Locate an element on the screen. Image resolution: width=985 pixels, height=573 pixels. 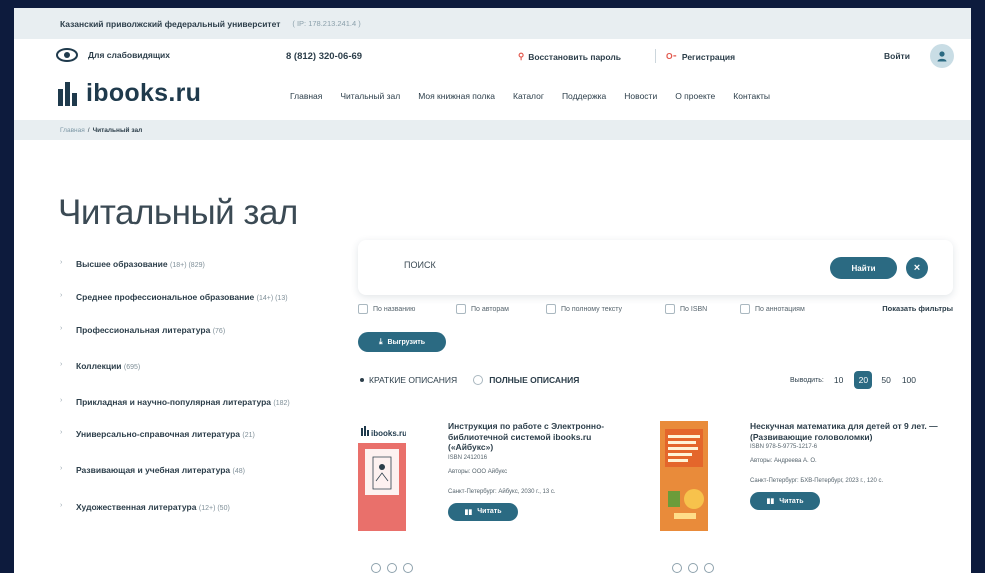
register-label: Регистрация is located at coordinates (708, 56).